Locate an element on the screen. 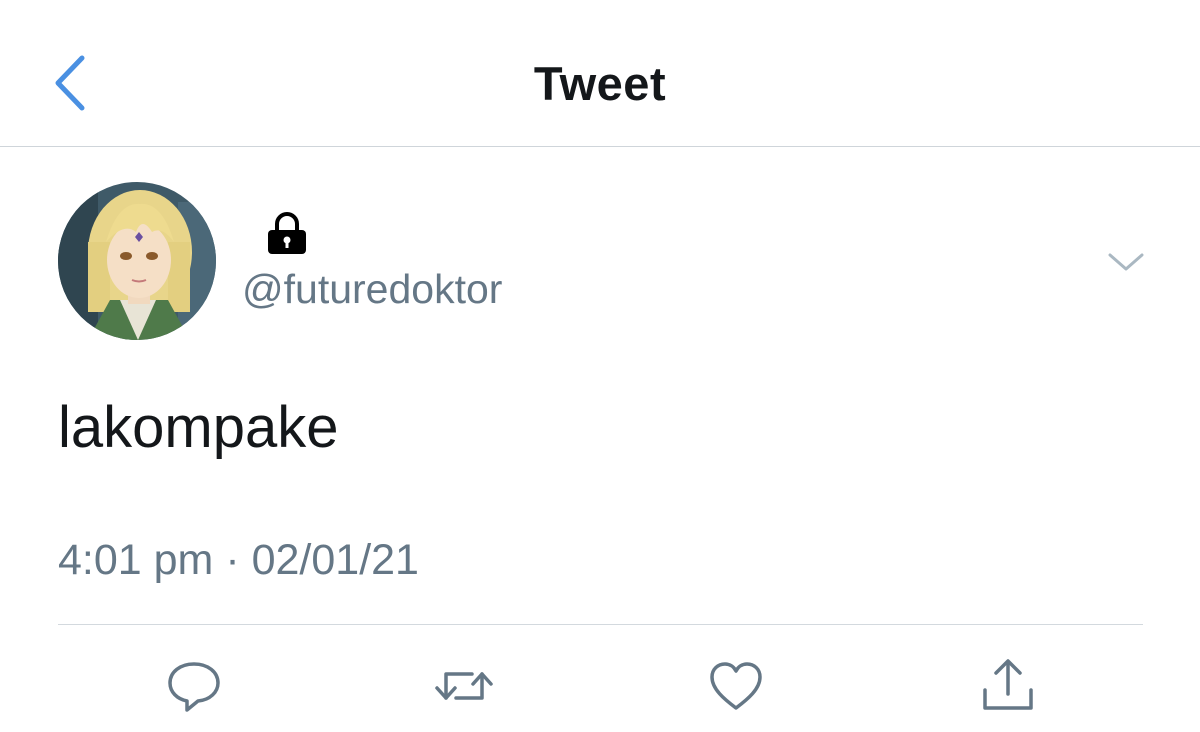 The image size is (1200, 732). retweet-icon is located at coordinates (464, 686).